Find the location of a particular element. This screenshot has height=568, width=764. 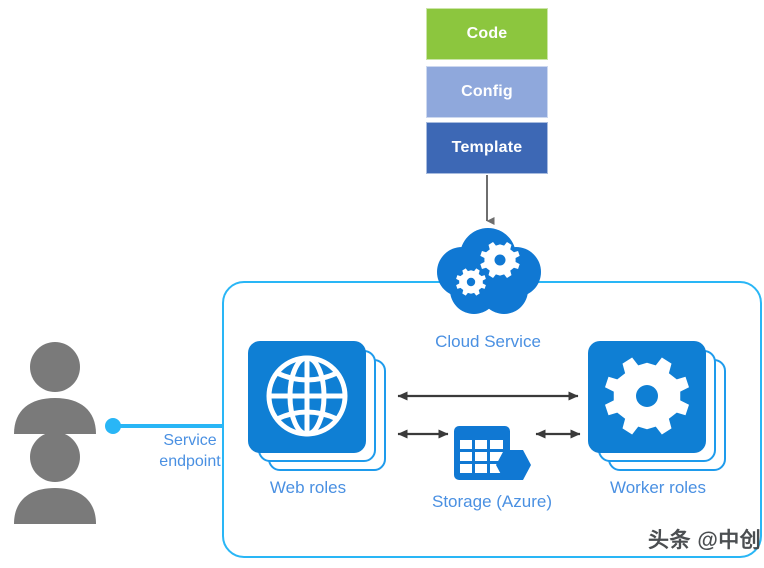

service-endpoint-dot is located at coordinates (113, 426).